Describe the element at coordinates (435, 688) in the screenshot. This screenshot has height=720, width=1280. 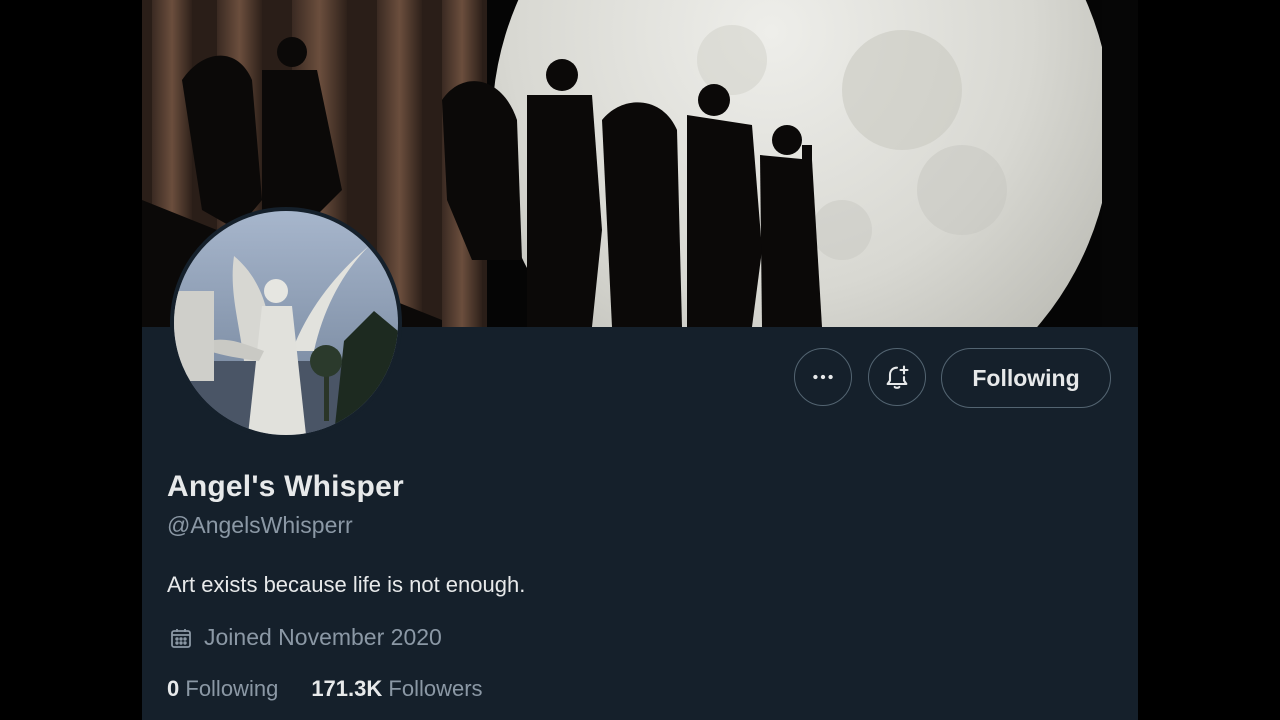
I see `followers-label: Followers` at that location.